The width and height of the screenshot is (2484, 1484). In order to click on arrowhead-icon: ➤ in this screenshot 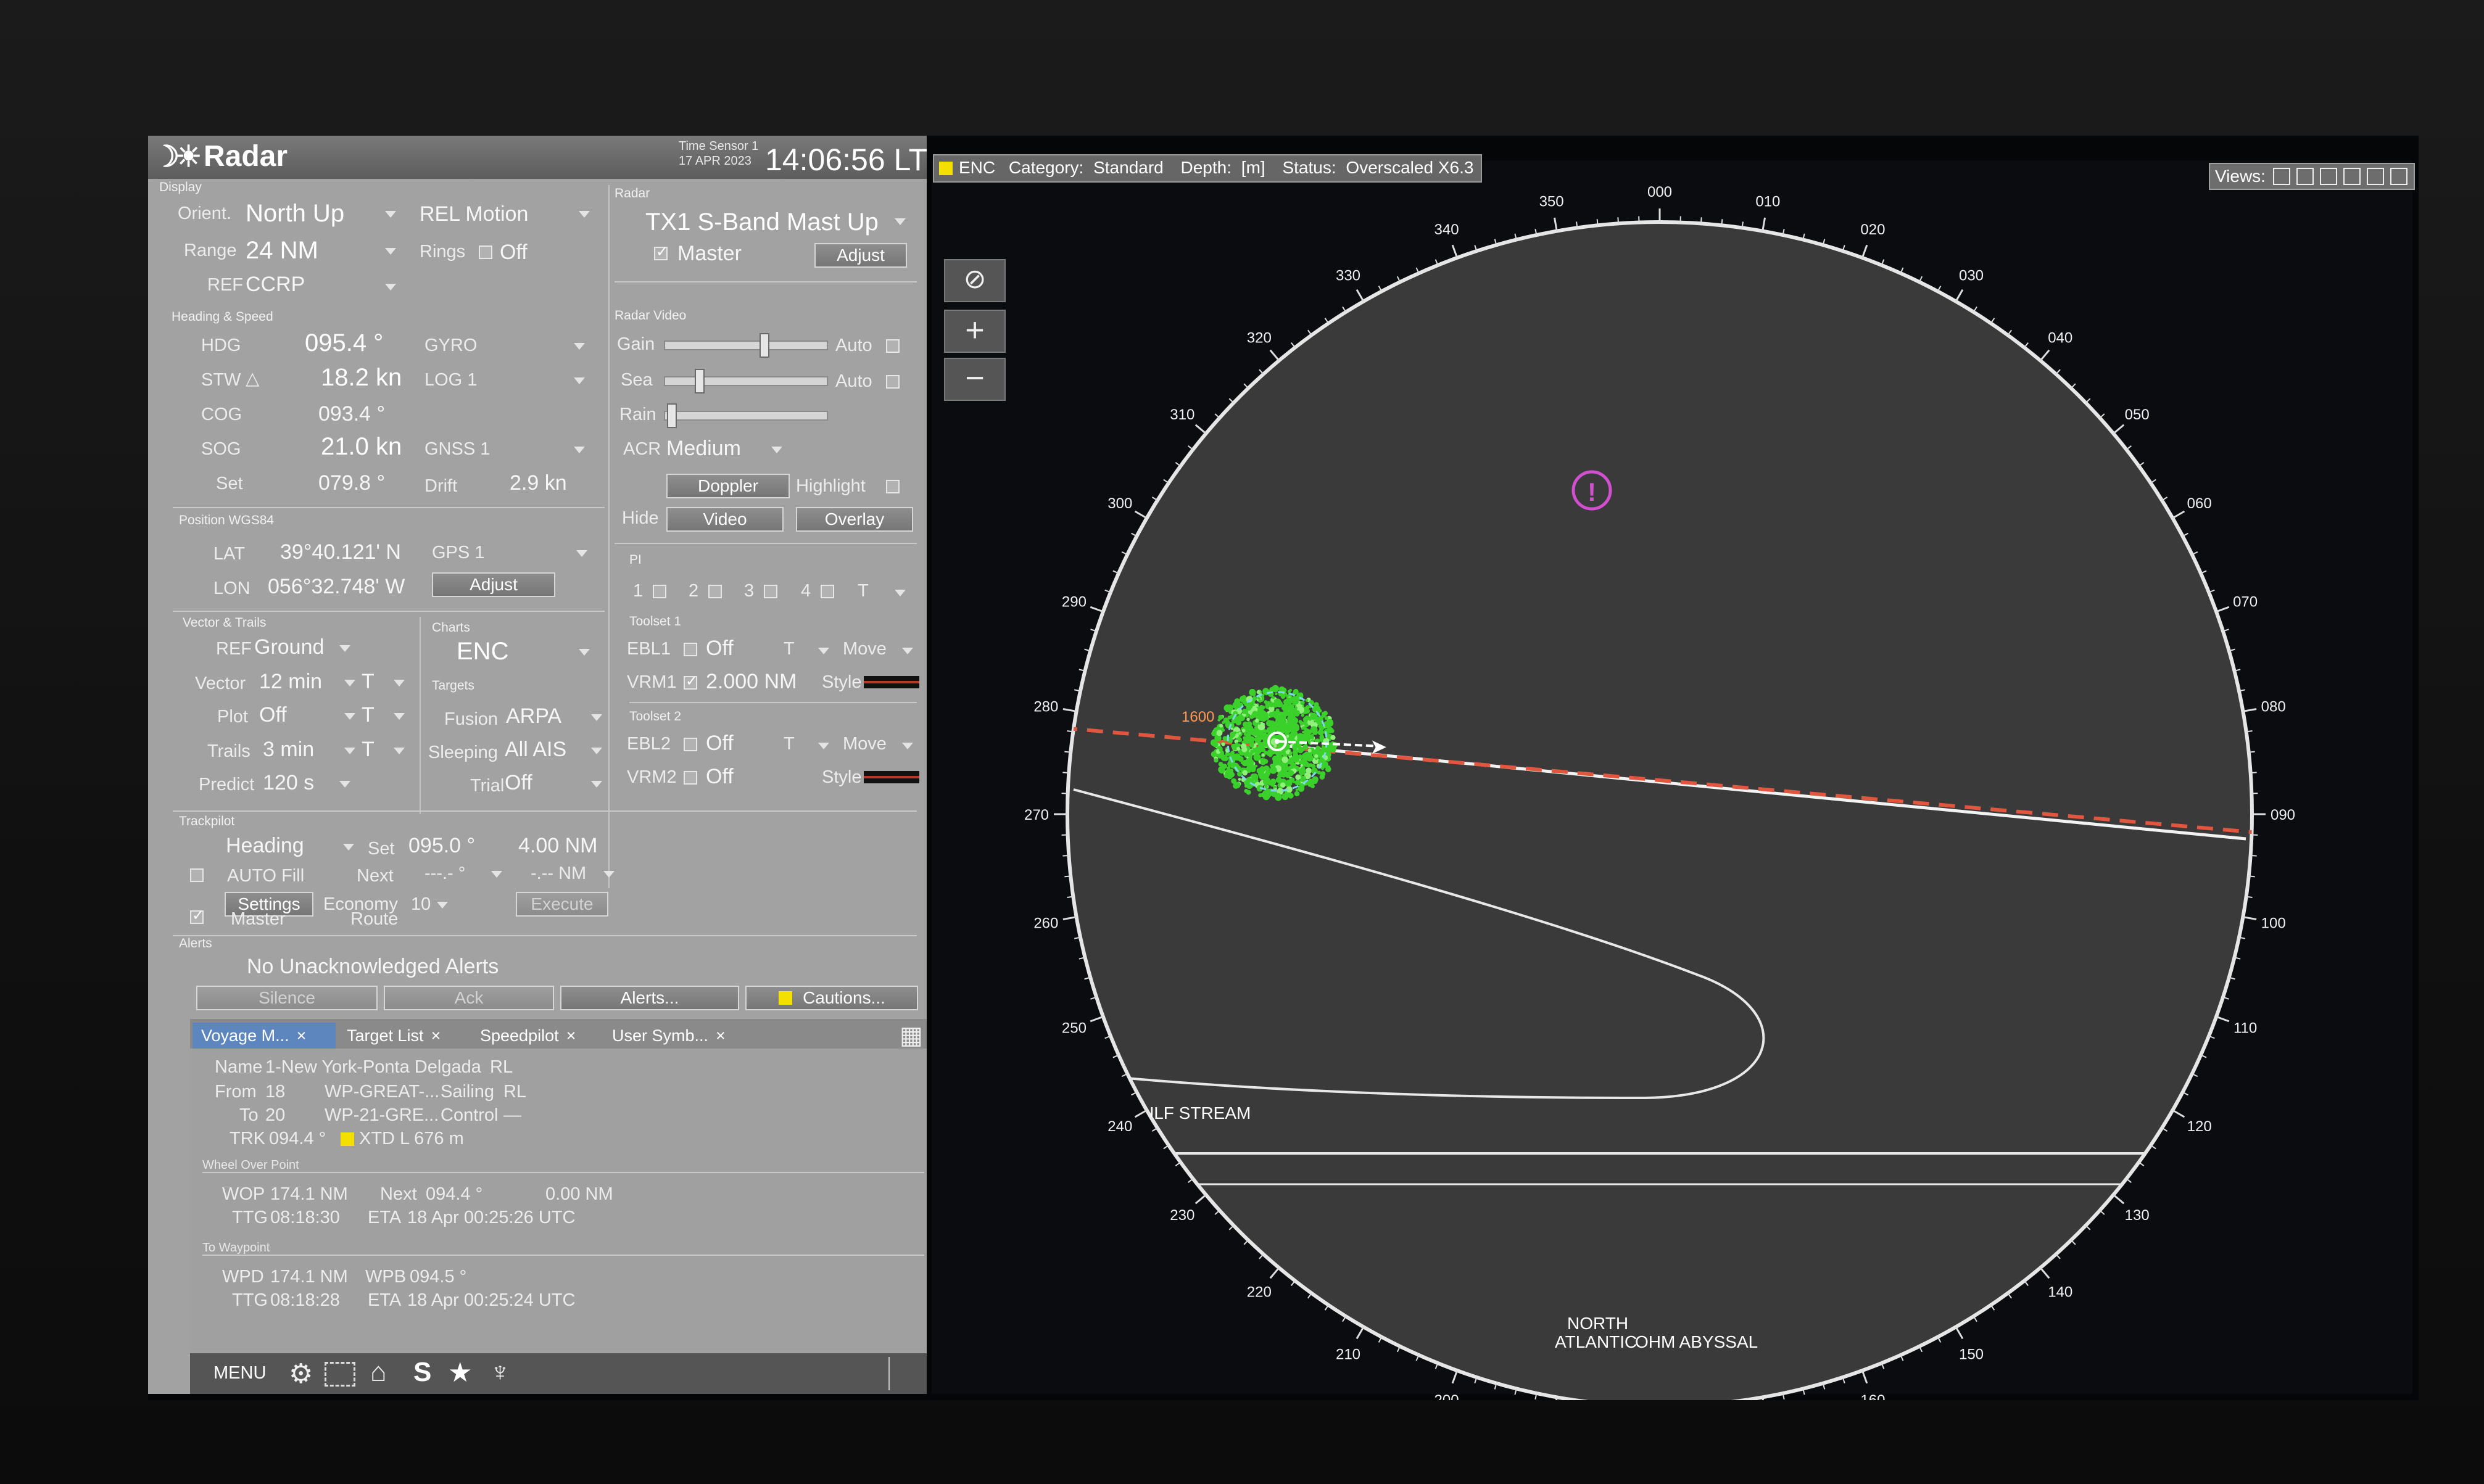, I will do `click(1379, 747)`.